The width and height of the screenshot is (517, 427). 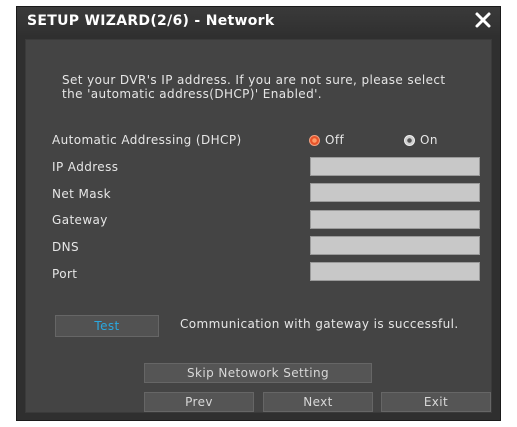 I want to click on window-title: SETUP WIZARD(2/6) - Network, so click(x=151, y=21).